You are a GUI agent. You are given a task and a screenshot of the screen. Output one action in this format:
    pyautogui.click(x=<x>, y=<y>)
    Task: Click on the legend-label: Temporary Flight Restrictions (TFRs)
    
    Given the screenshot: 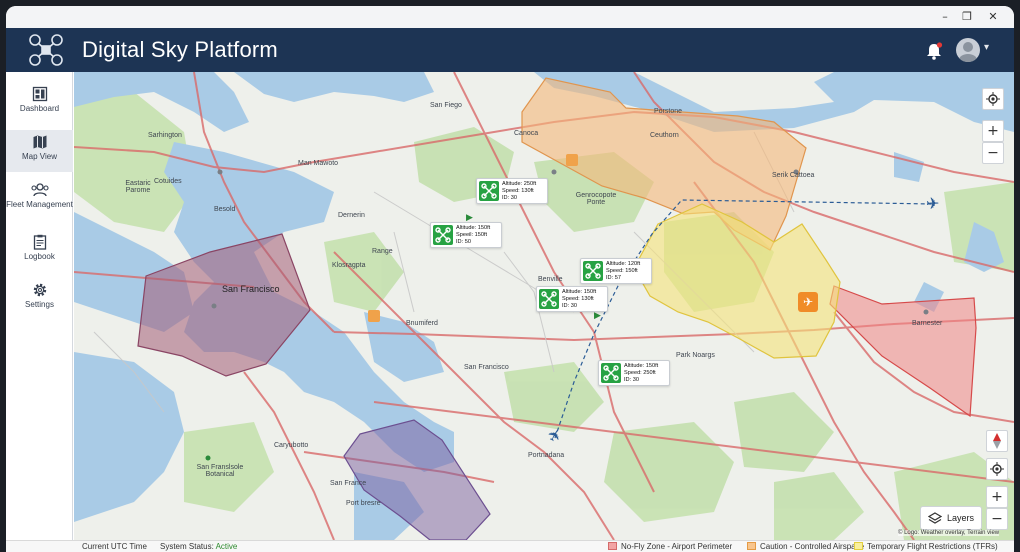 What is the action you would take?
    pyautogui.click(x=932, y=546)
    